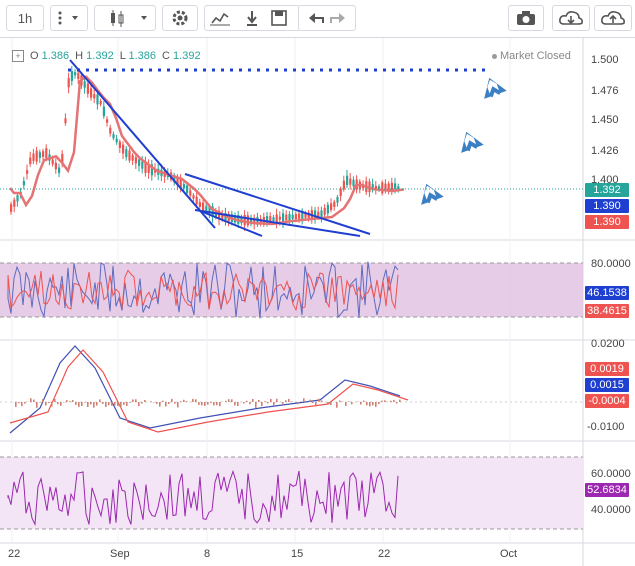  What do you see at coordinates (571, 18) in the screenshot?
I see `load-layout-button` at bounding box center [571, 18].